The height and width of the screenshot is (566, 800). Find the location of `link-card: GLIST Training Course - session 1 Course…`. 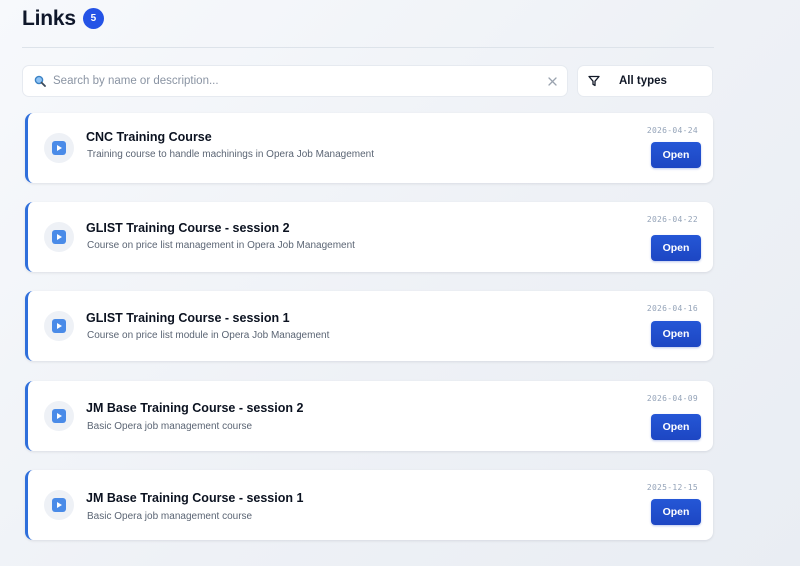

link-card: GLIST Training Course - session 1 Course… is located at coordinates (369, 326).